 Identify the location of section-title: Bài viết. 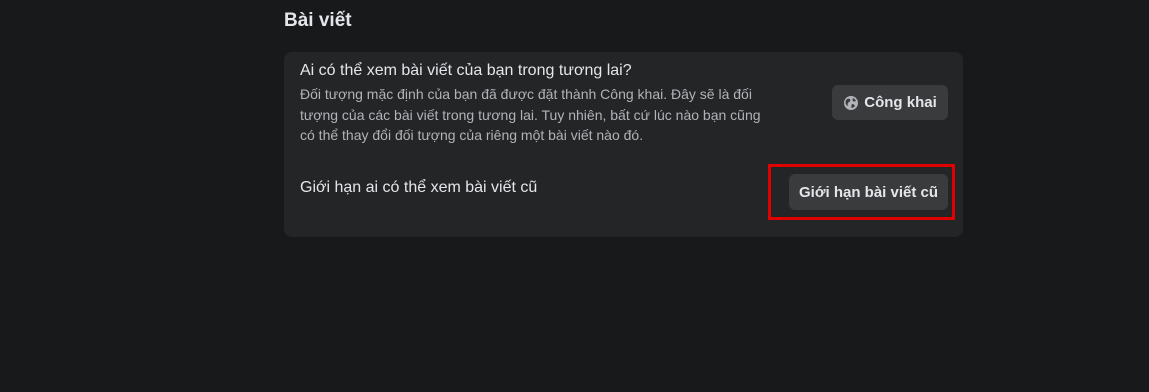
(318, 20).